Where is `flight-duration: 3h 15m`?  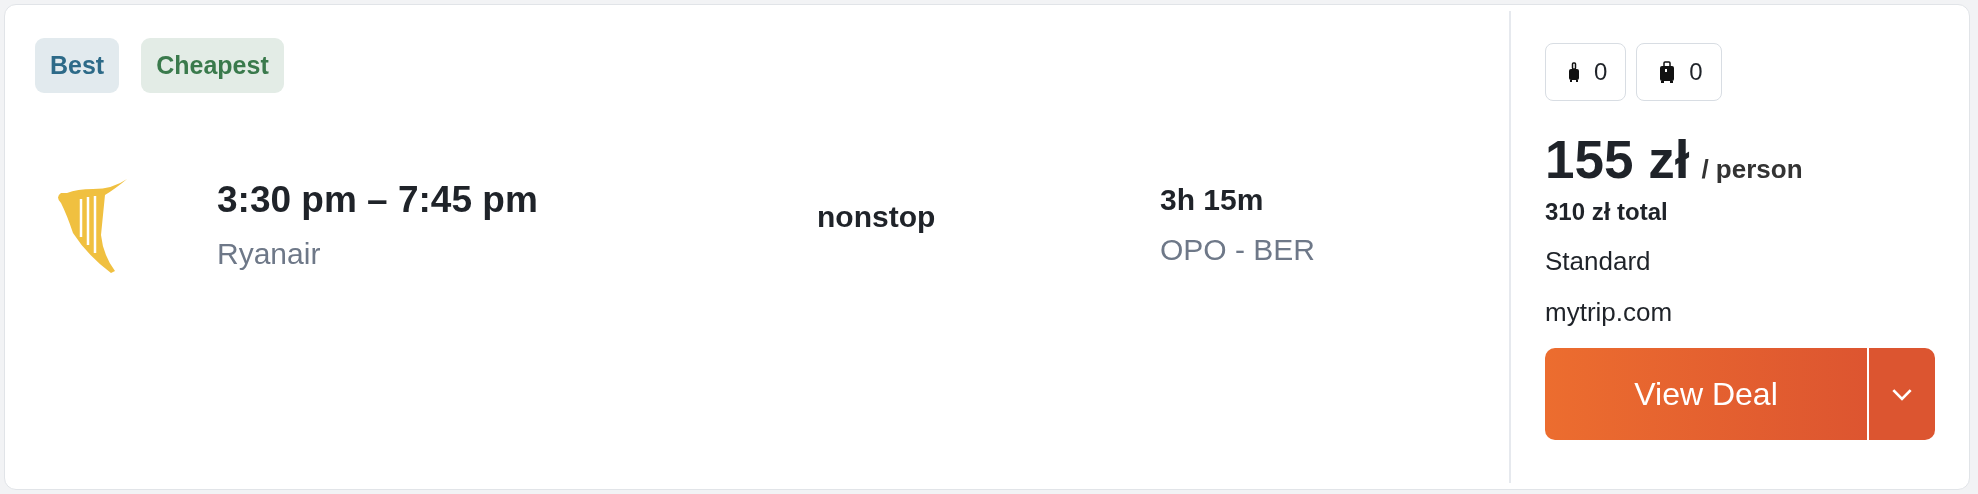
flight-duration: 3h 15m is located at coordinates (1212, 200).